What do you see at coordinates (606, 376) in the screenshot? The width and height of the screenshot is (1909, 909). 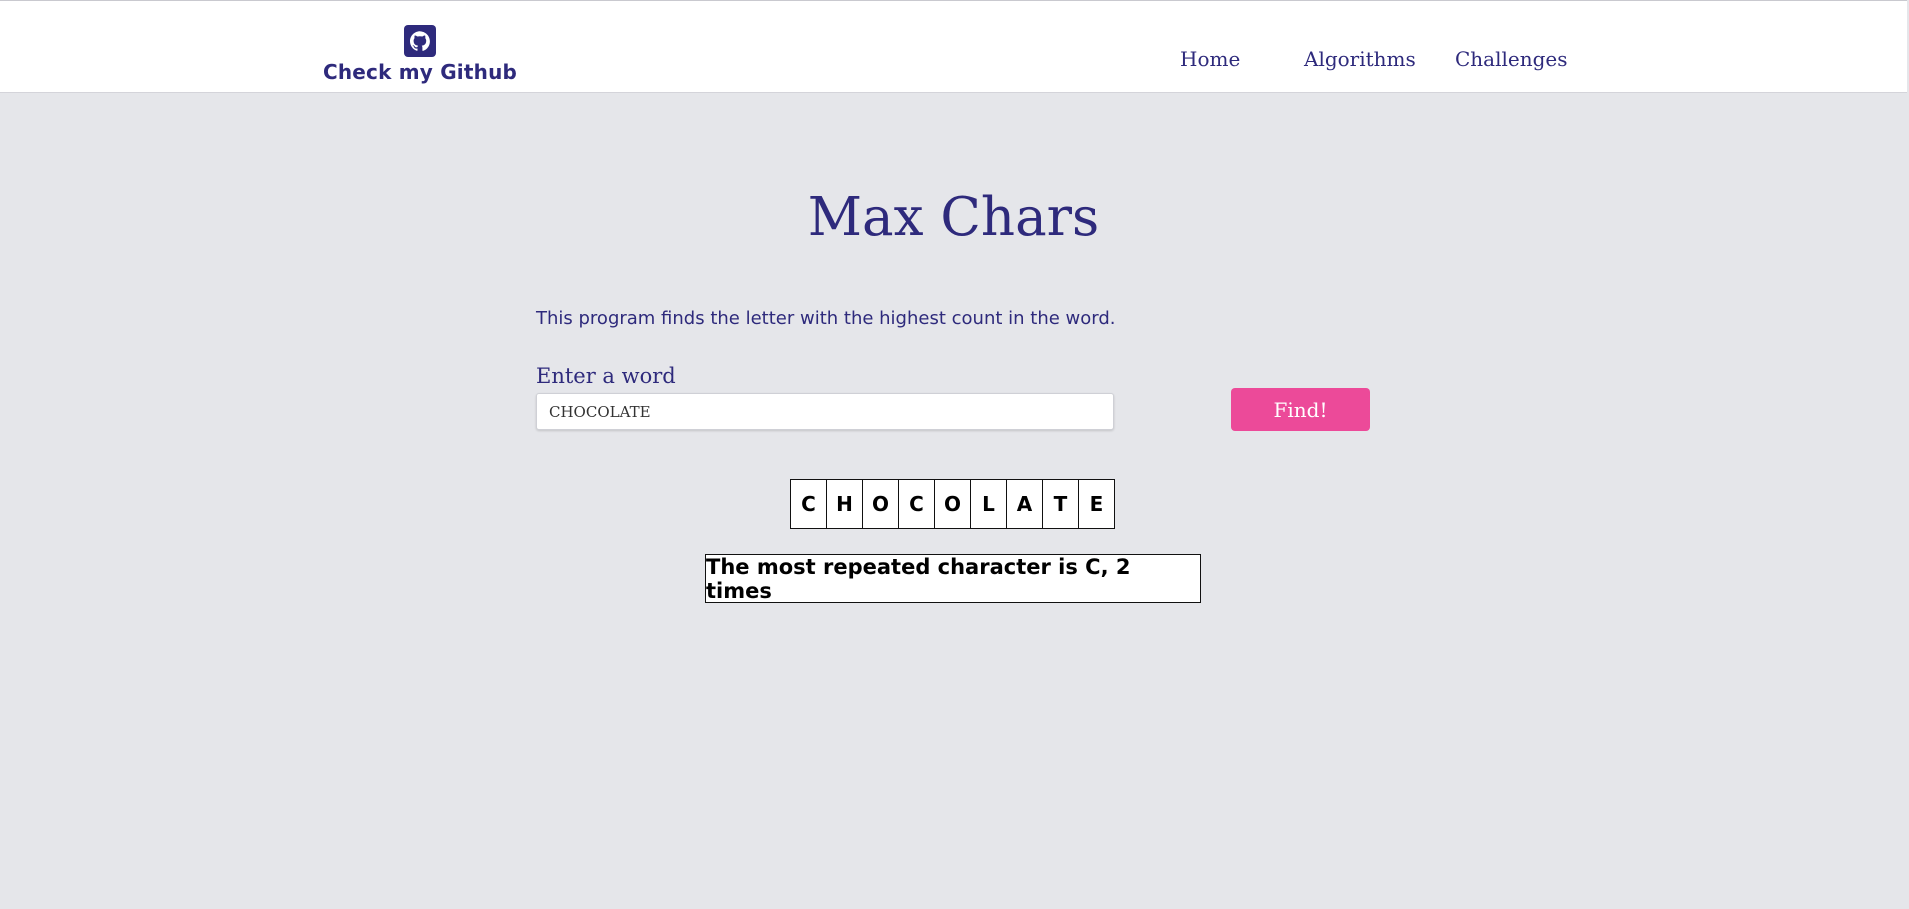 I see `word-input-label: Enter a word` at bounding box center [606, 376].